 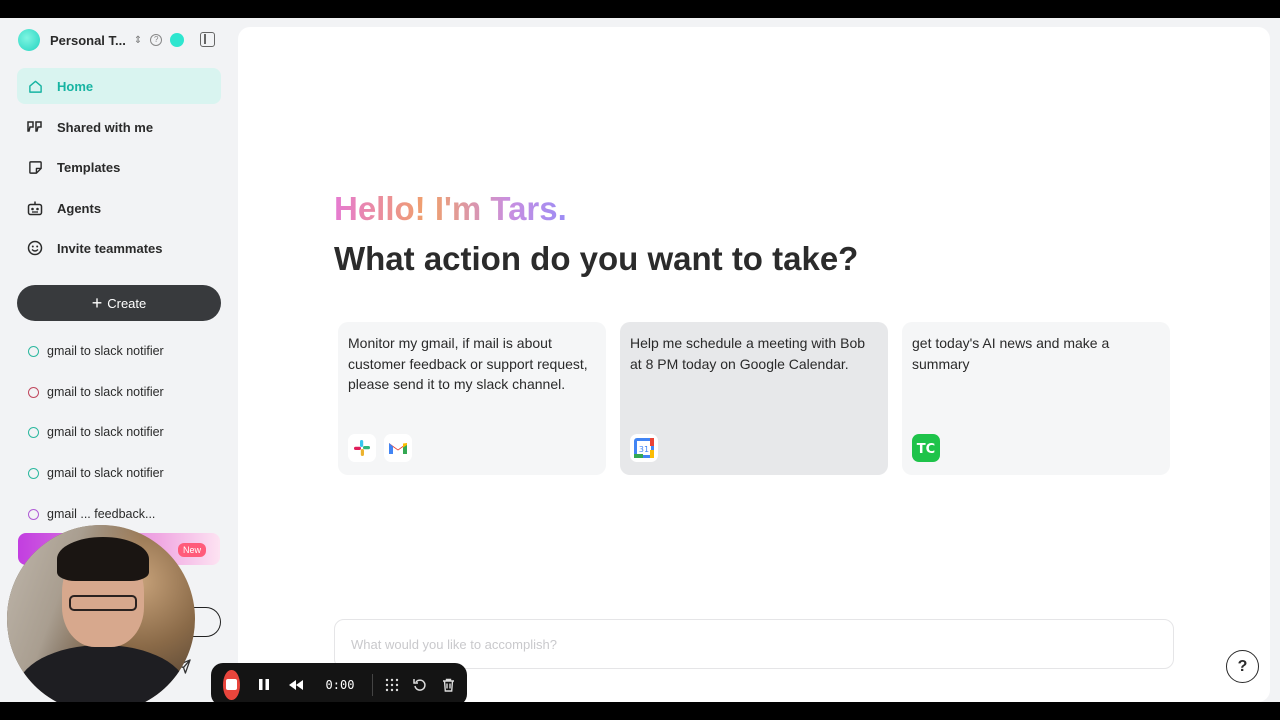 I want to click on stop-record-button, so click(x=231, y=684).